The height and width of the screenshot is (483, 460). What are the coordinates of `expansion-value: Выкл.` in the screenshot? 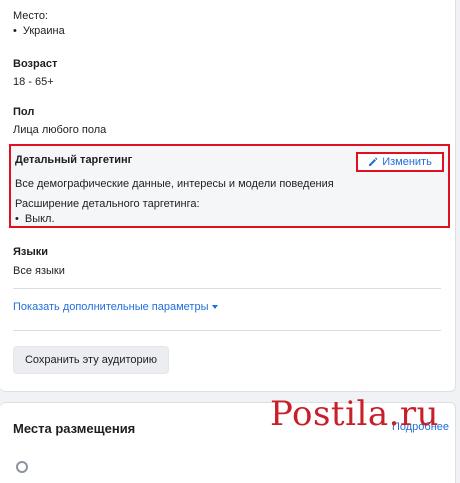 It's located at (35, 219).